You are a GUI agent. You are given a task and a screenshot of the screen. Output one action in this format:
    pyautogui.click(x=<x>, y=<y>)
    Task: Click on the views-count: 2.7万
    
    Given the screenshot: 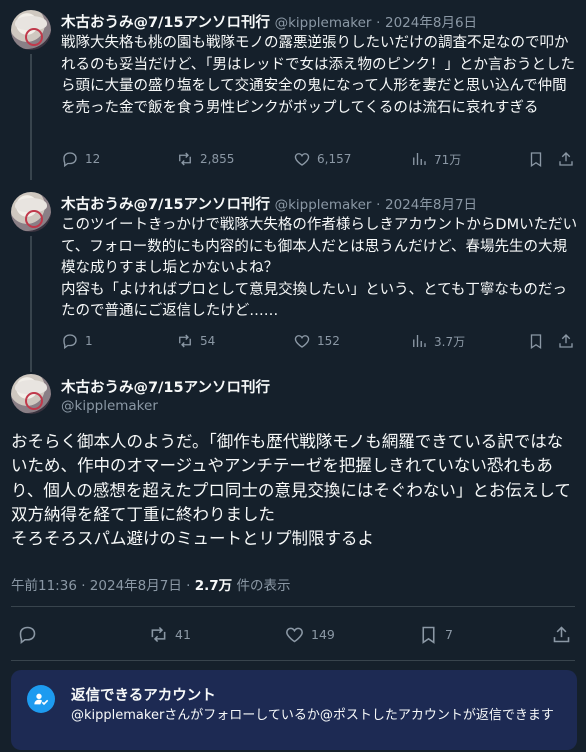 What is the action you would take?
    pyautogui.click(x=213, y=586)
    